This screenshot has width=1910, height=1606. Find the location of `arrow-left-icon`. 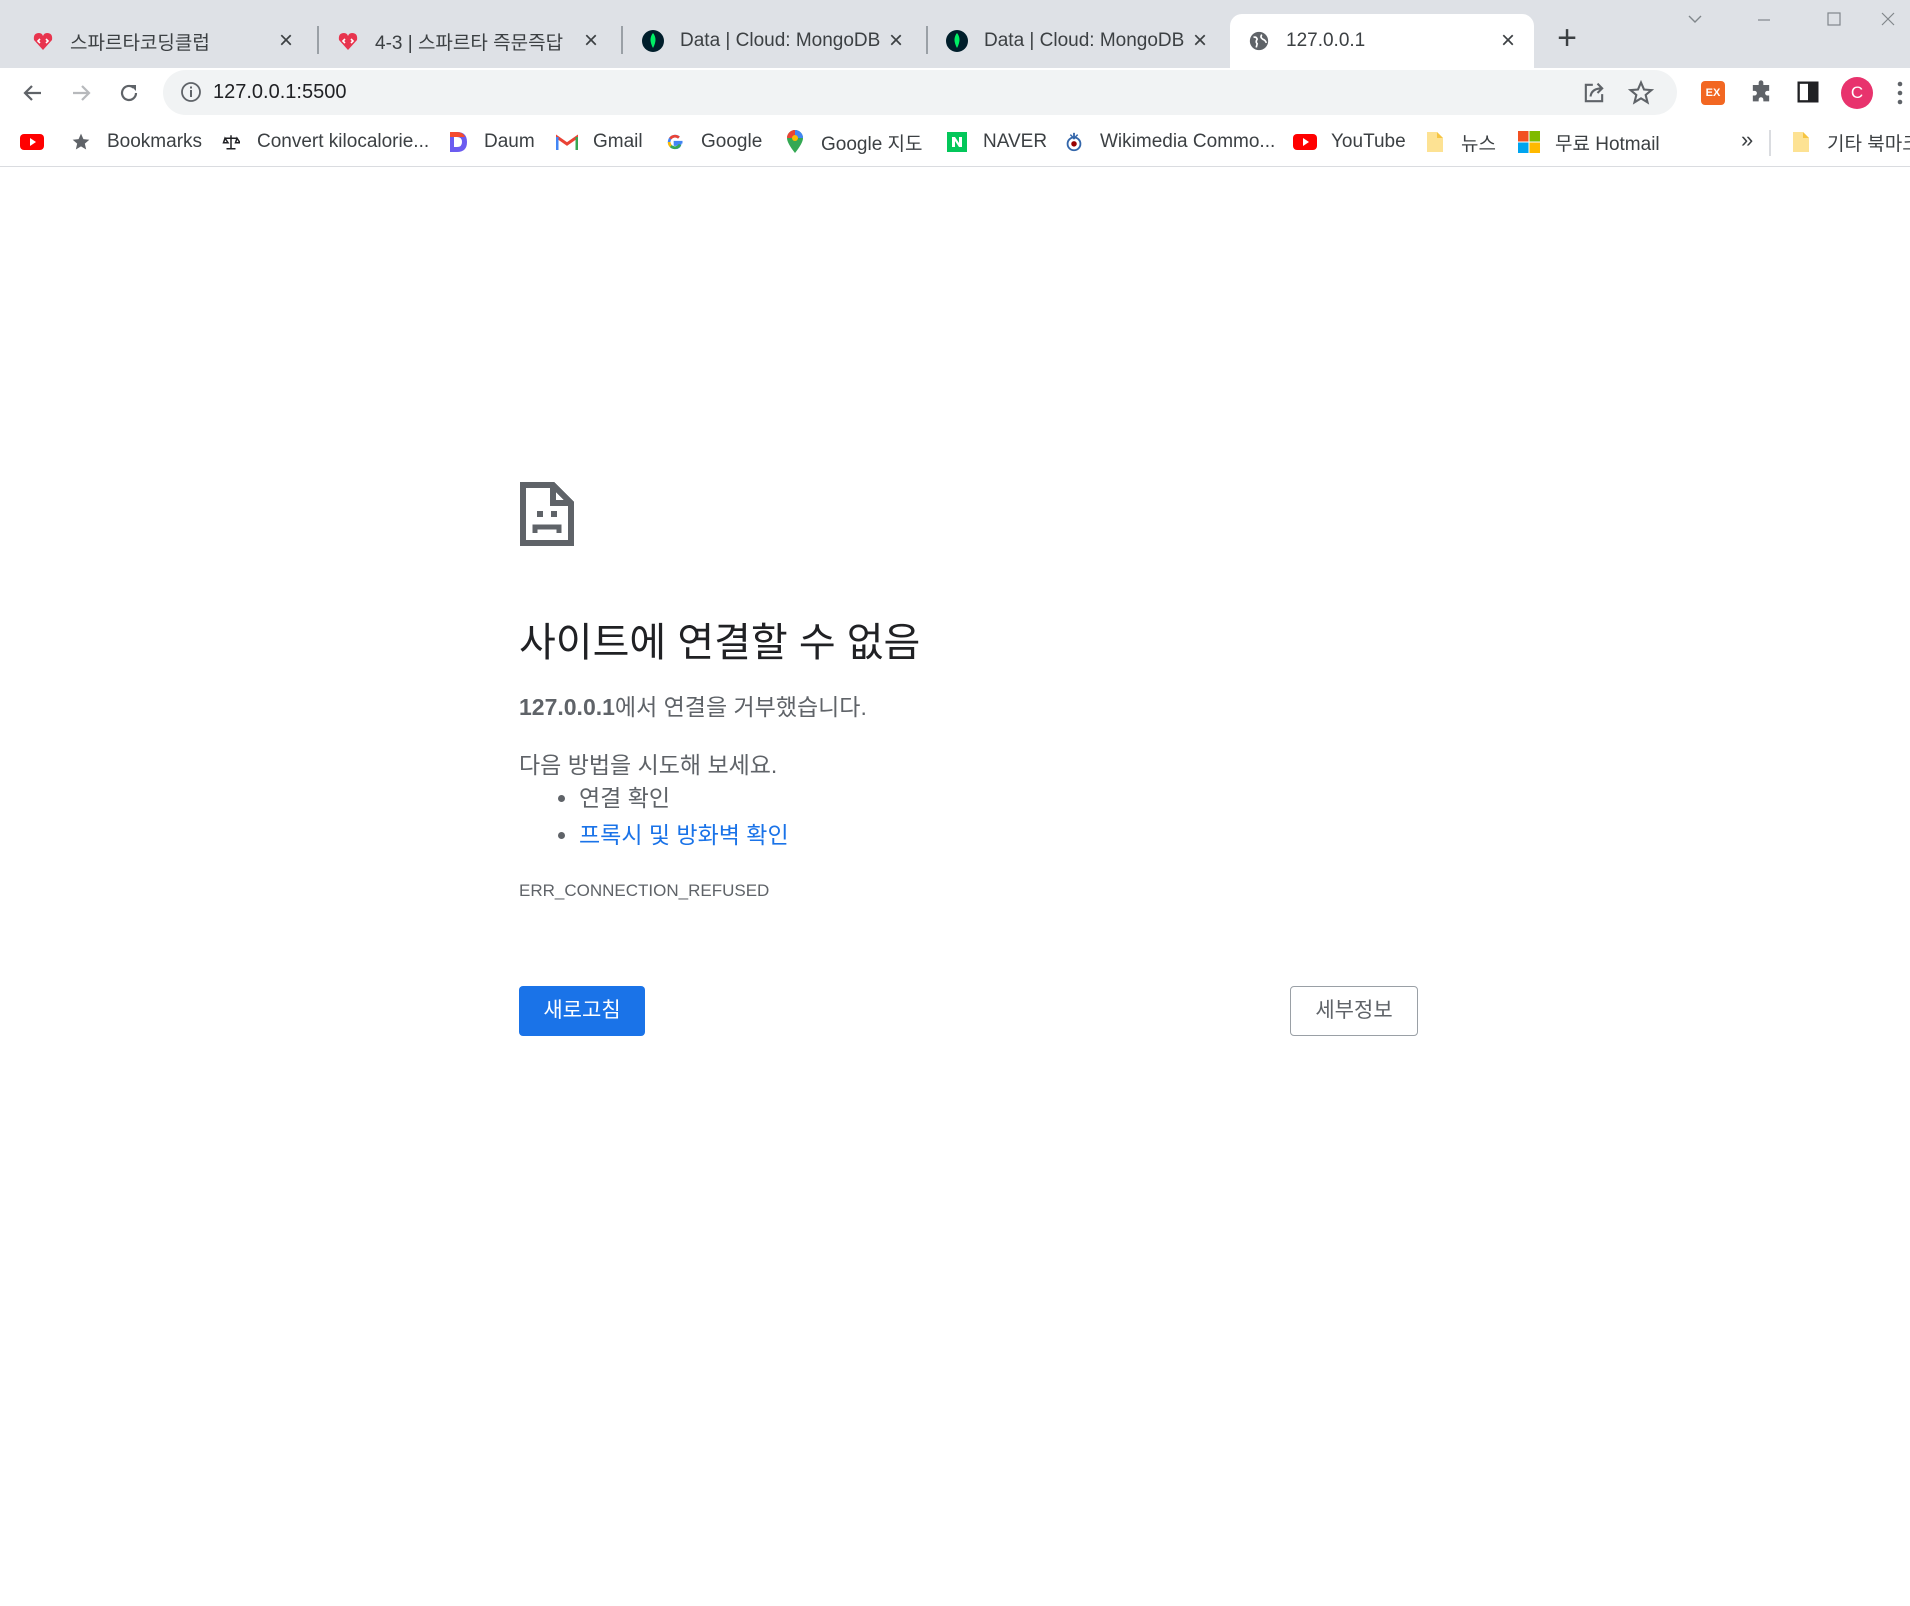

arrow-left-icon is located at coordinates (32, 93).